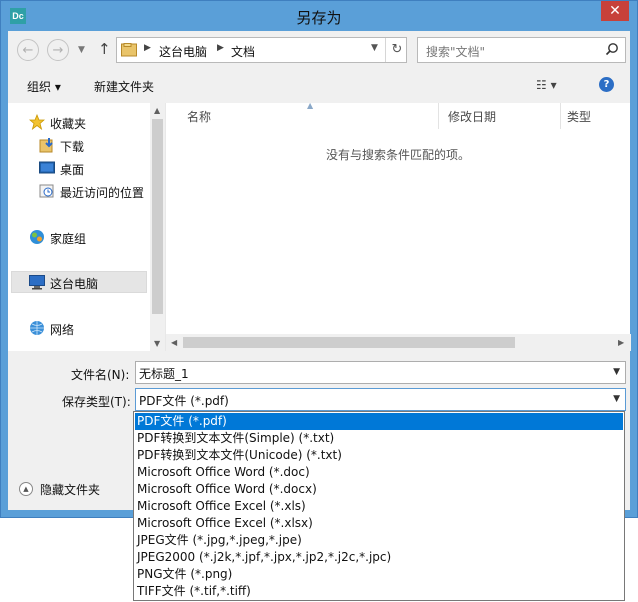  I want to click on filetype-option-txt-unicode: PDF转换到文本文件(Unicode) (*.txt), so click(379, 455).